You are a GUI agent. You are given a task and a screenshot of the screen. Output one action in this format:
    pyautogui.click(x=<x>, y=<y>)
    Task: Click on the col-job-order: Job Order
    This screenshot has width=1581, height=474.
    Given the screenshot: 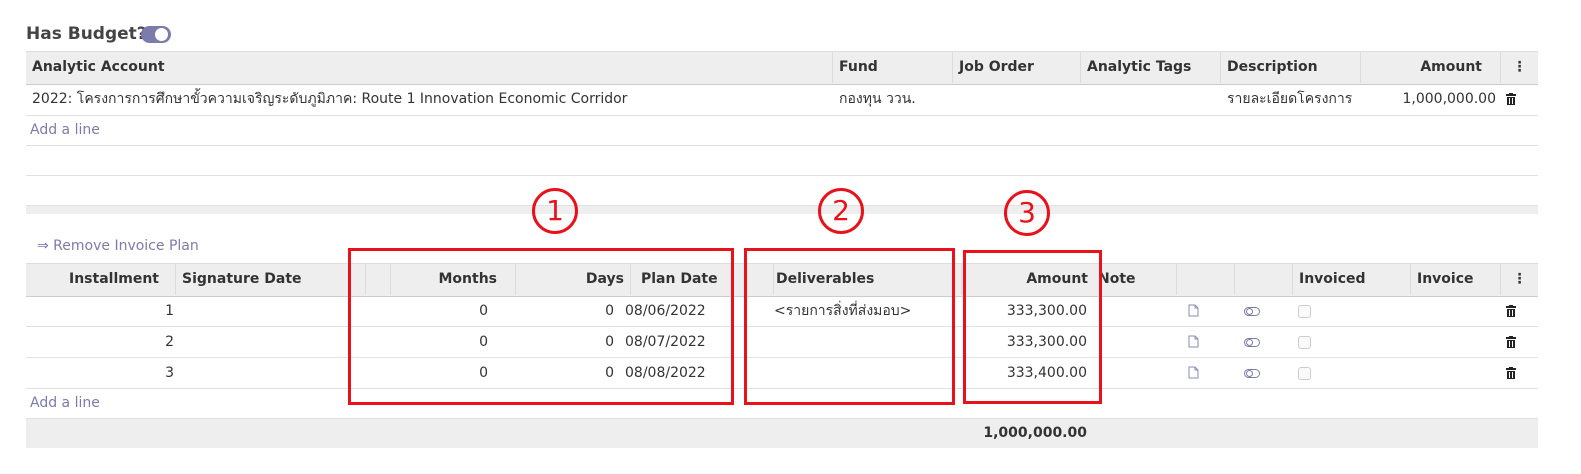 What is the action you would take?
    pyautogui.click(x=1017, y=67)
    